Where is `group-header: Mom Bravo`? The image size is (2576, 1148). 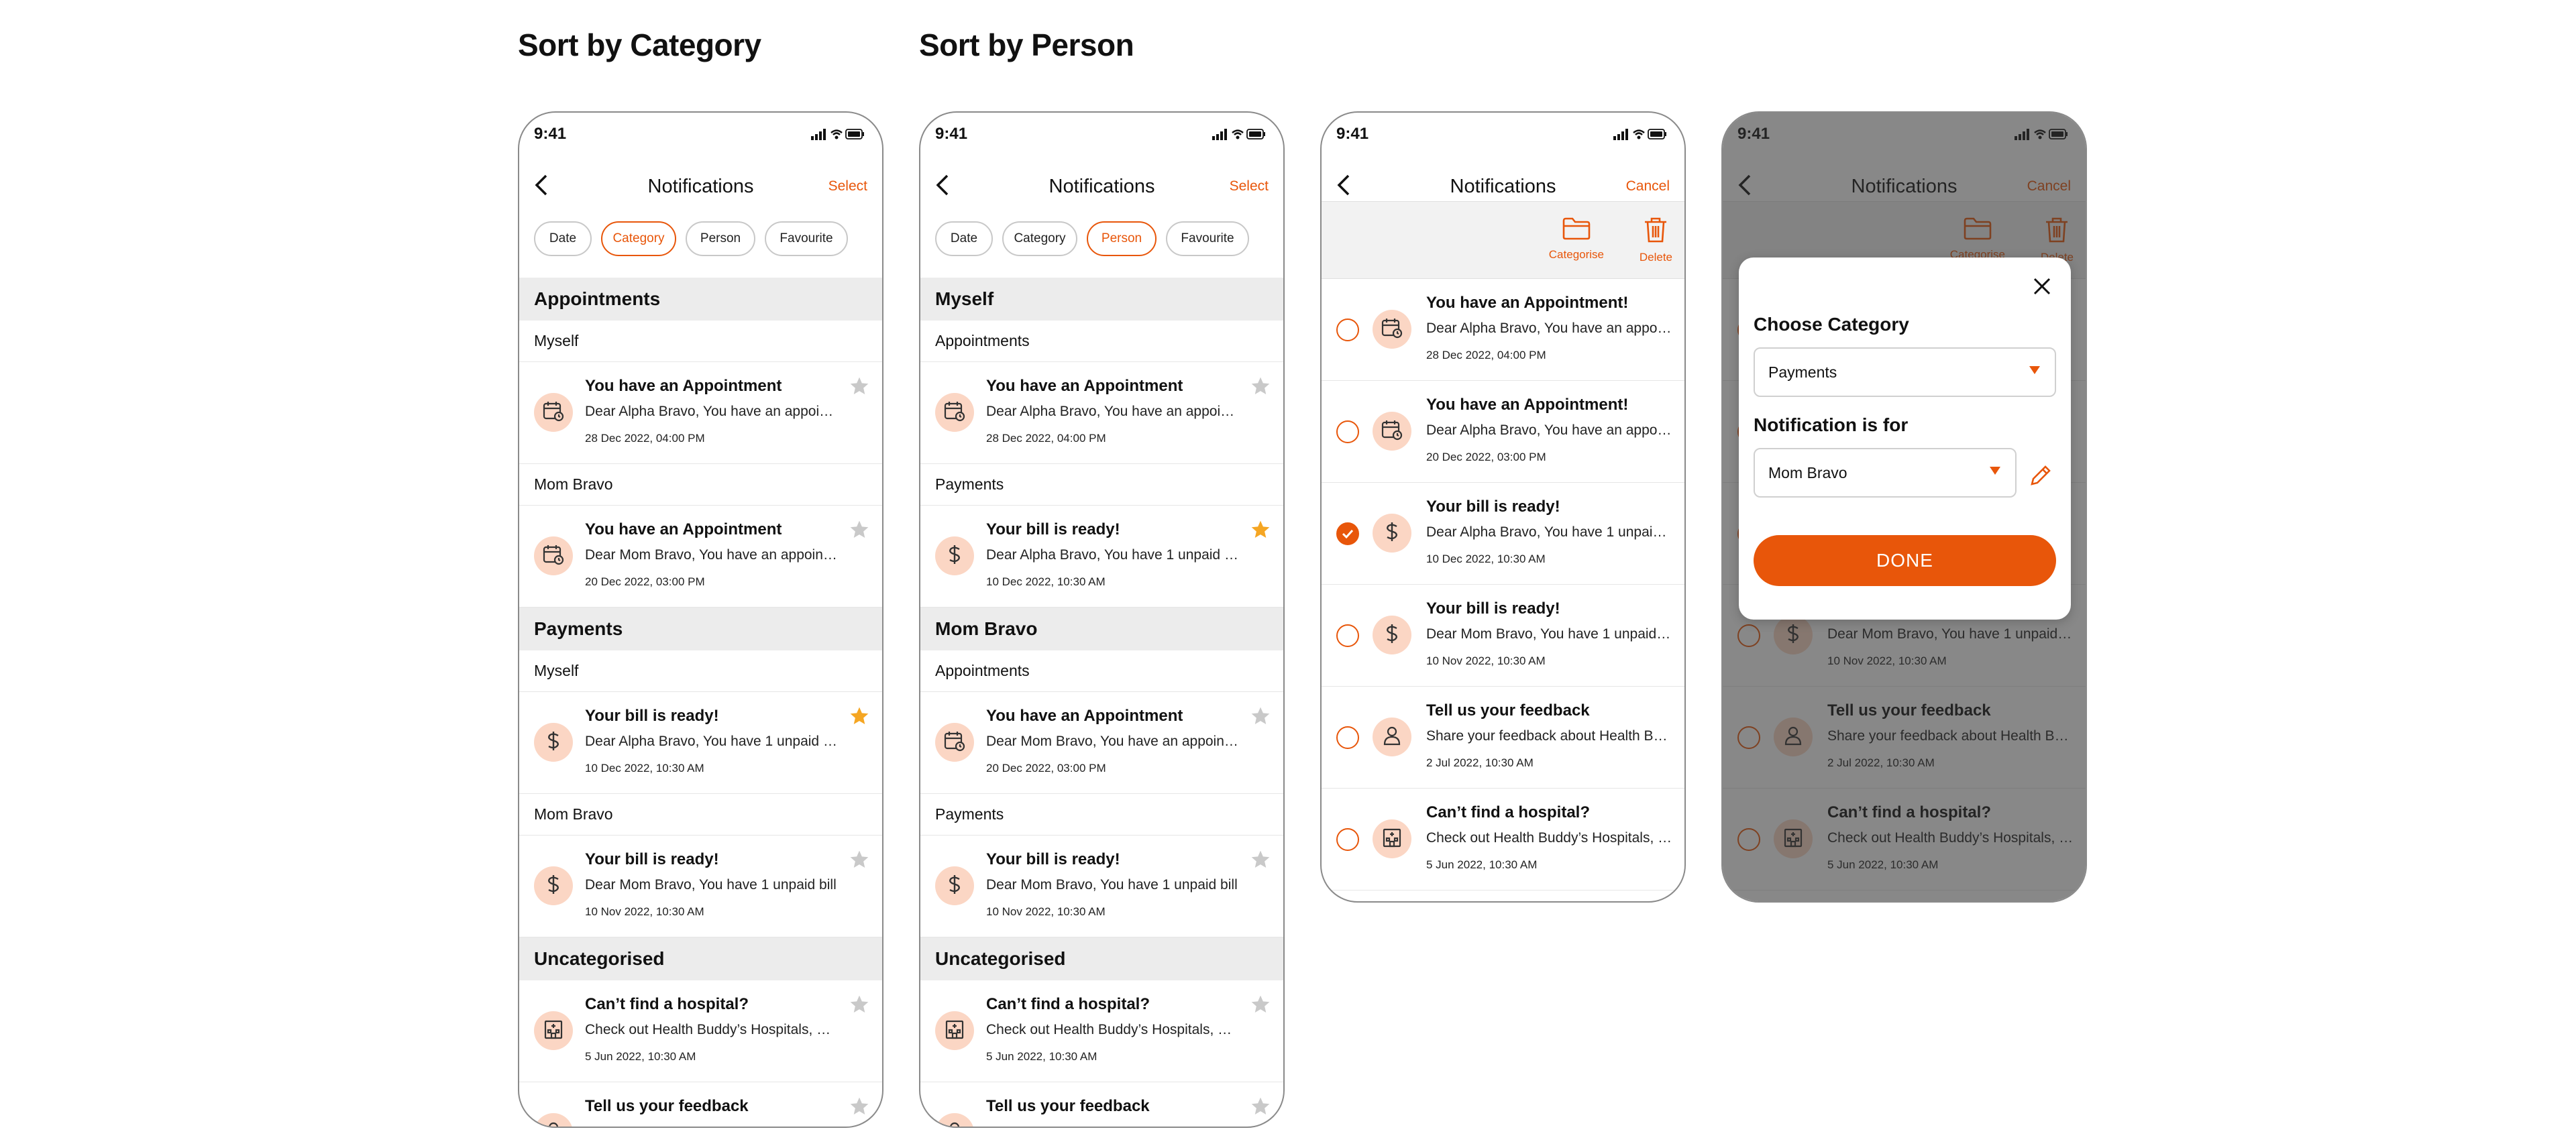
group-header: Mom Bravo is located at coordinates (1101, 629).